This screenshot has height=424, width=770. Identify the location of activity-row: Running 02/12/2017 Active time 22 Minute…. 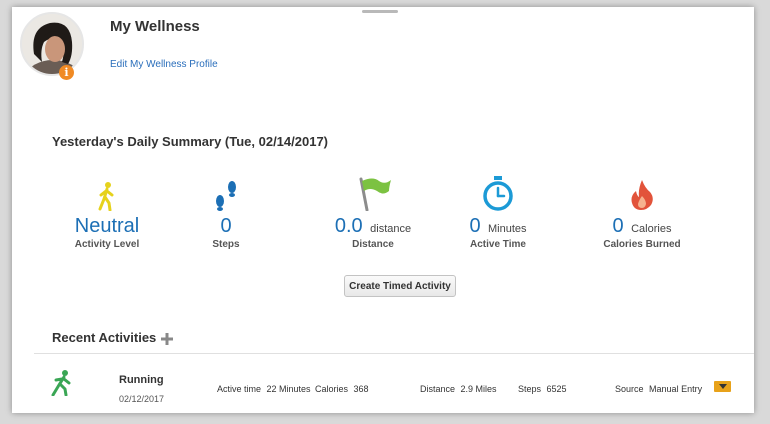
(383, 383).